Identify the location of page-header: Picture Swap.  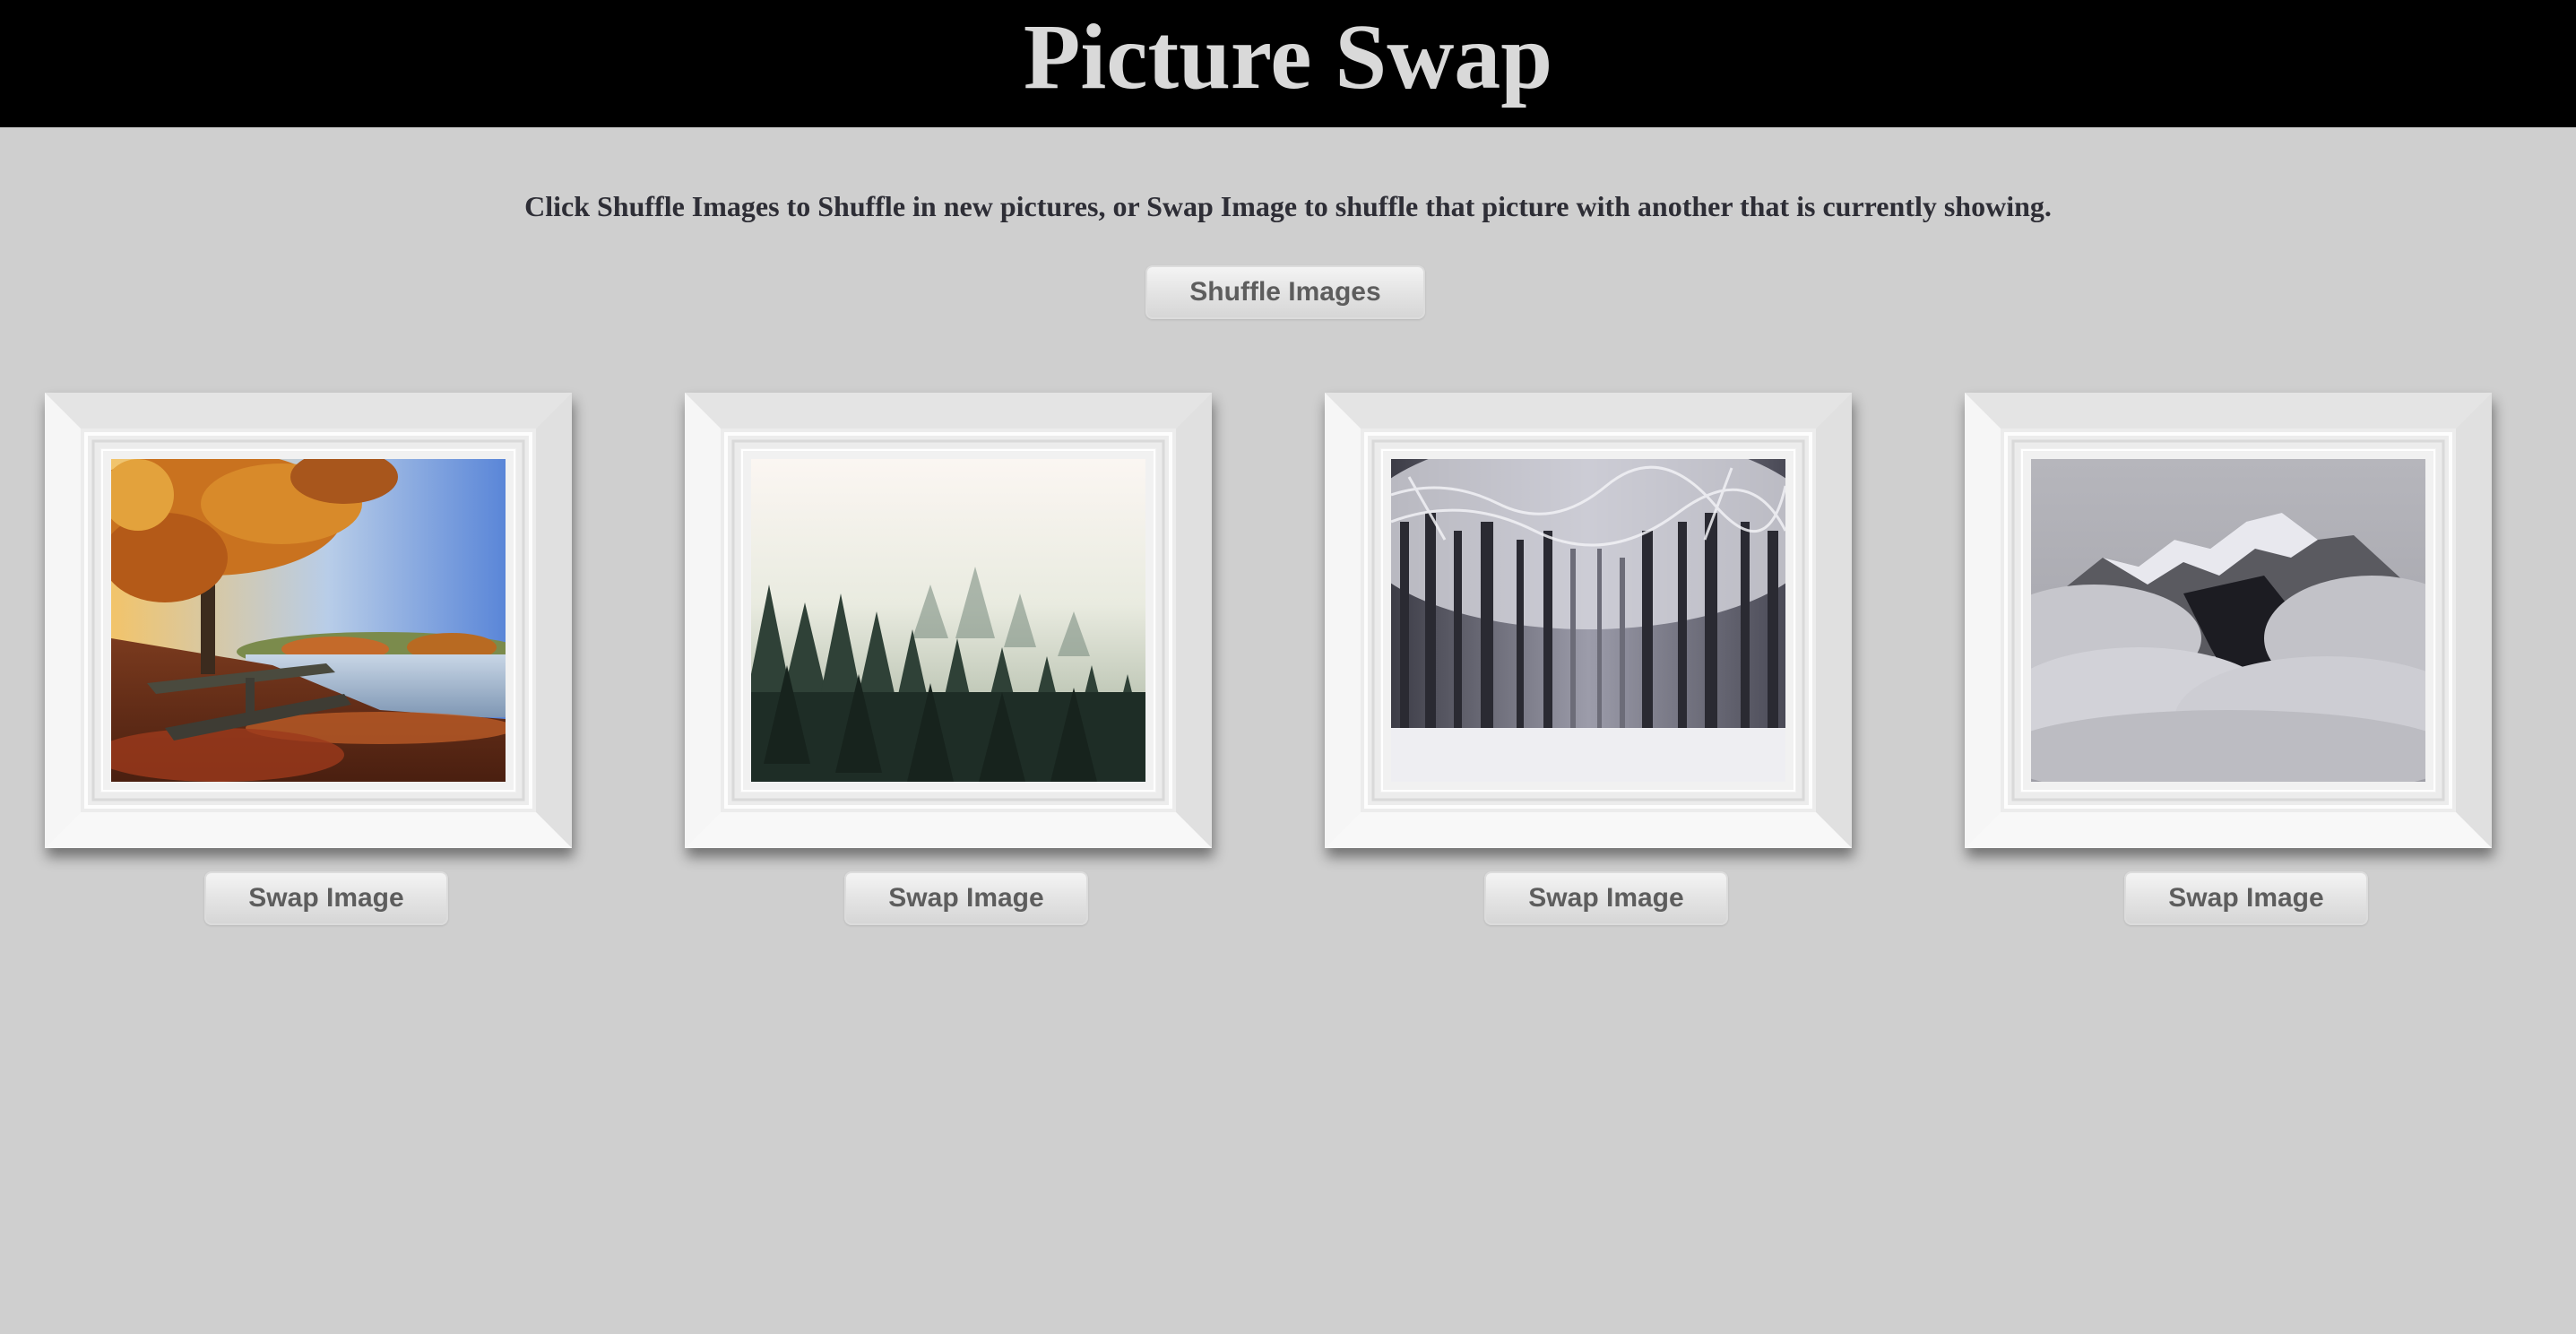
(1288, 63).